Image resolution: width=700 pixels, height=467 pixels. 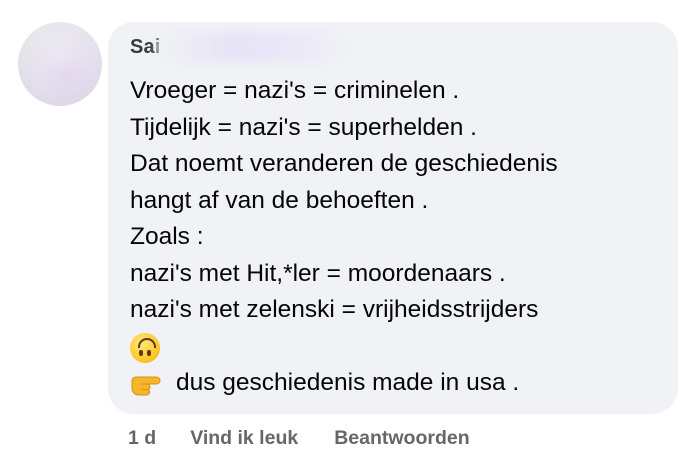 What do you see at coordinates (334, 309) in the screenshot?
I see `comment-line: nazi's met zelenski = vrijheidsstrijders` at bounding box center [334, 309].